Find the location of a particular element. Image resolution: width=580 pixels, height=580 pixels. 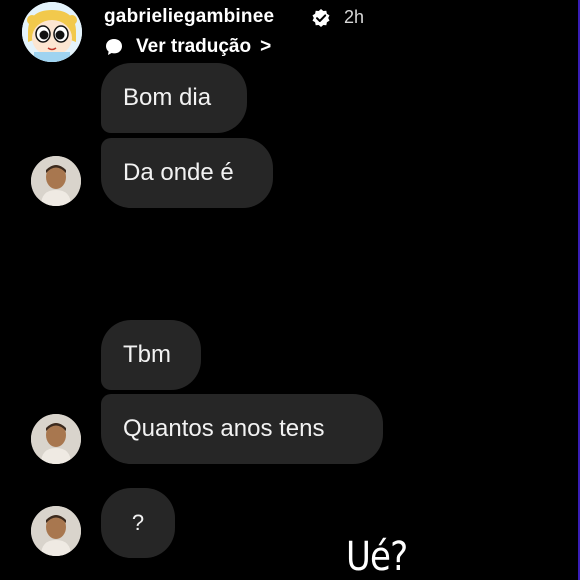

powerpuff-avatar-icon is located at coordinates (52, 32).